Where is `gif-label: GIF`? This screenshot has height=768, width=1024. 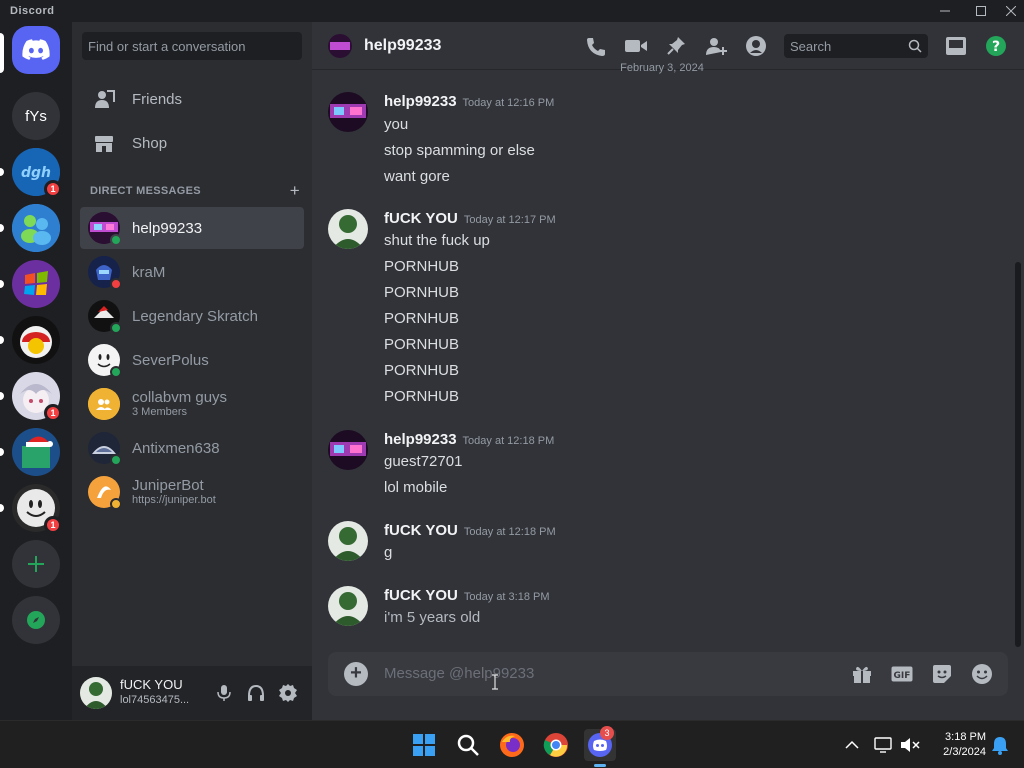
gif-label: GIF is located at coordinates (902, 676).